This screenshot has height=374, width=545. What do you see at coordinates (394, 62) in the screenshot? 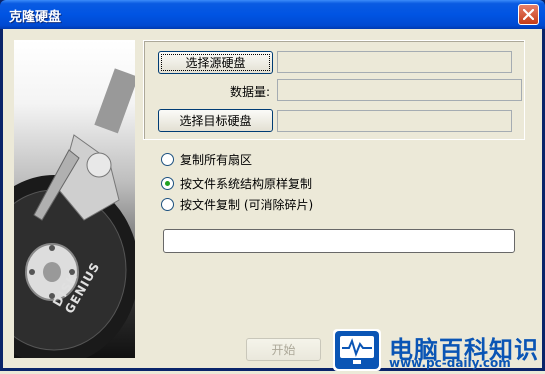
I see `source-disk-field` at bounding box center [394, 62].